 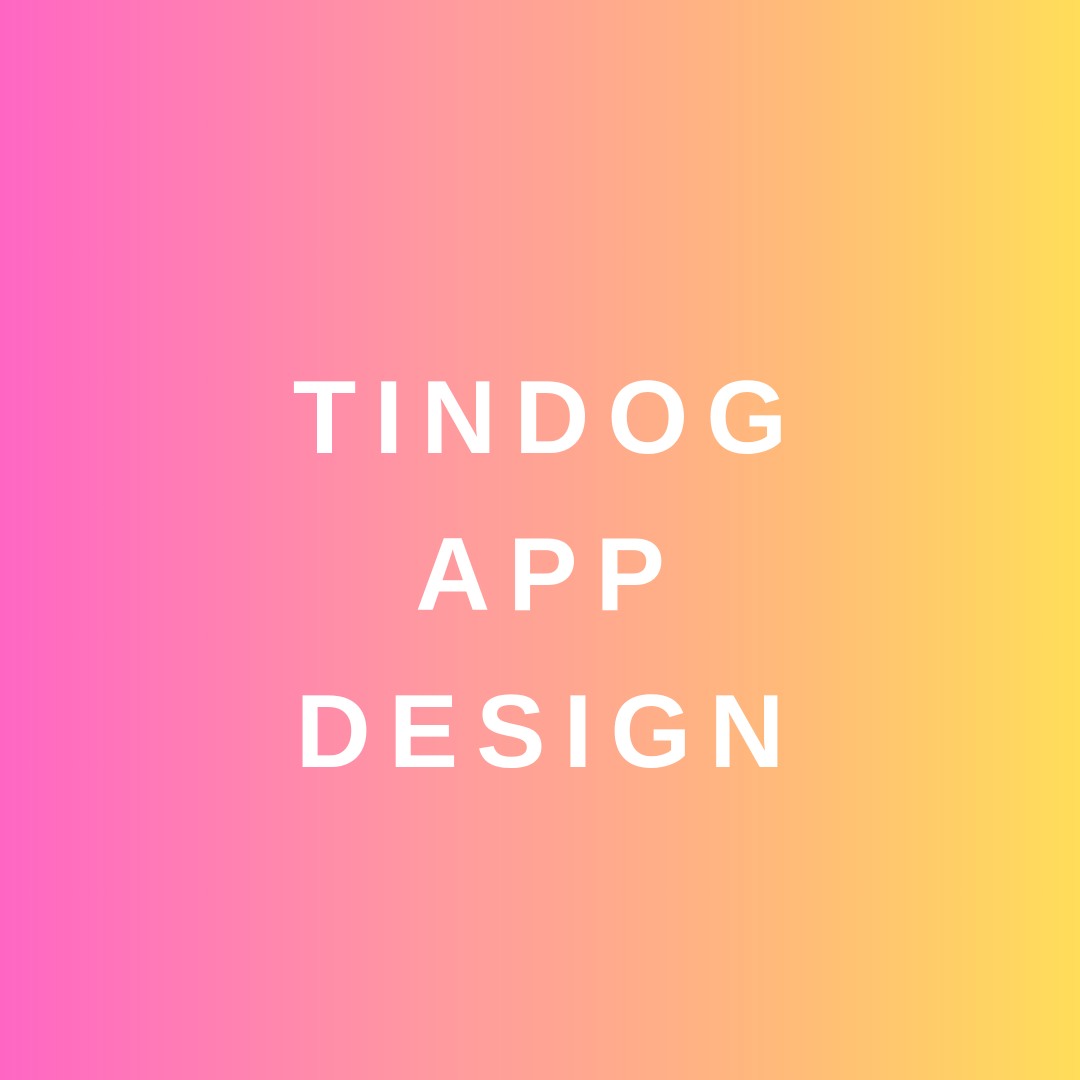 I want to click on title-line-1: TINDOG, so click(x=549, y=418).